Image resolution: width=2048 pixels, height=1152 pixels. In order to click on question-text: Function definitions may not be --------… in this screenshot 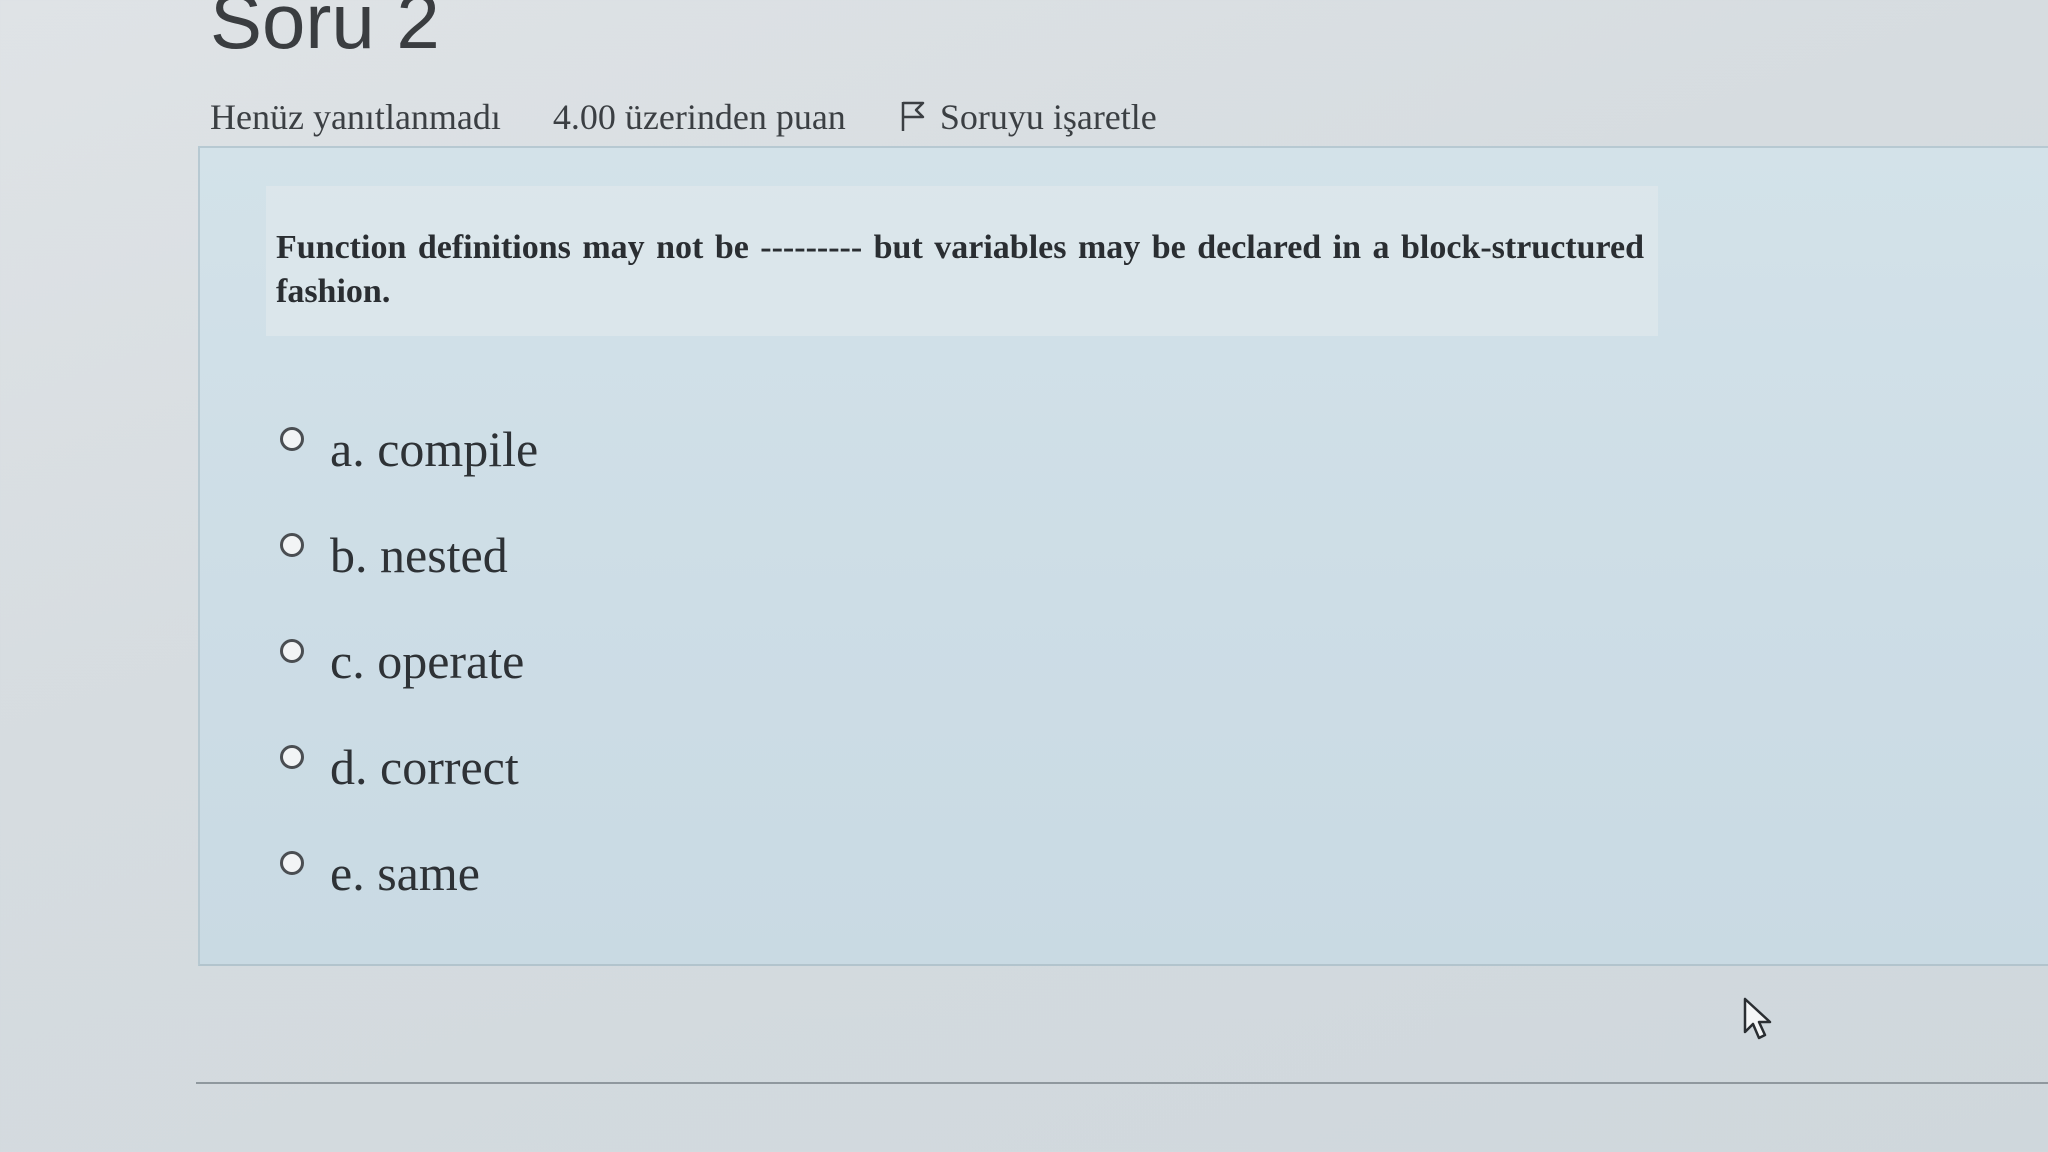, I will do `click(960, 269)`.